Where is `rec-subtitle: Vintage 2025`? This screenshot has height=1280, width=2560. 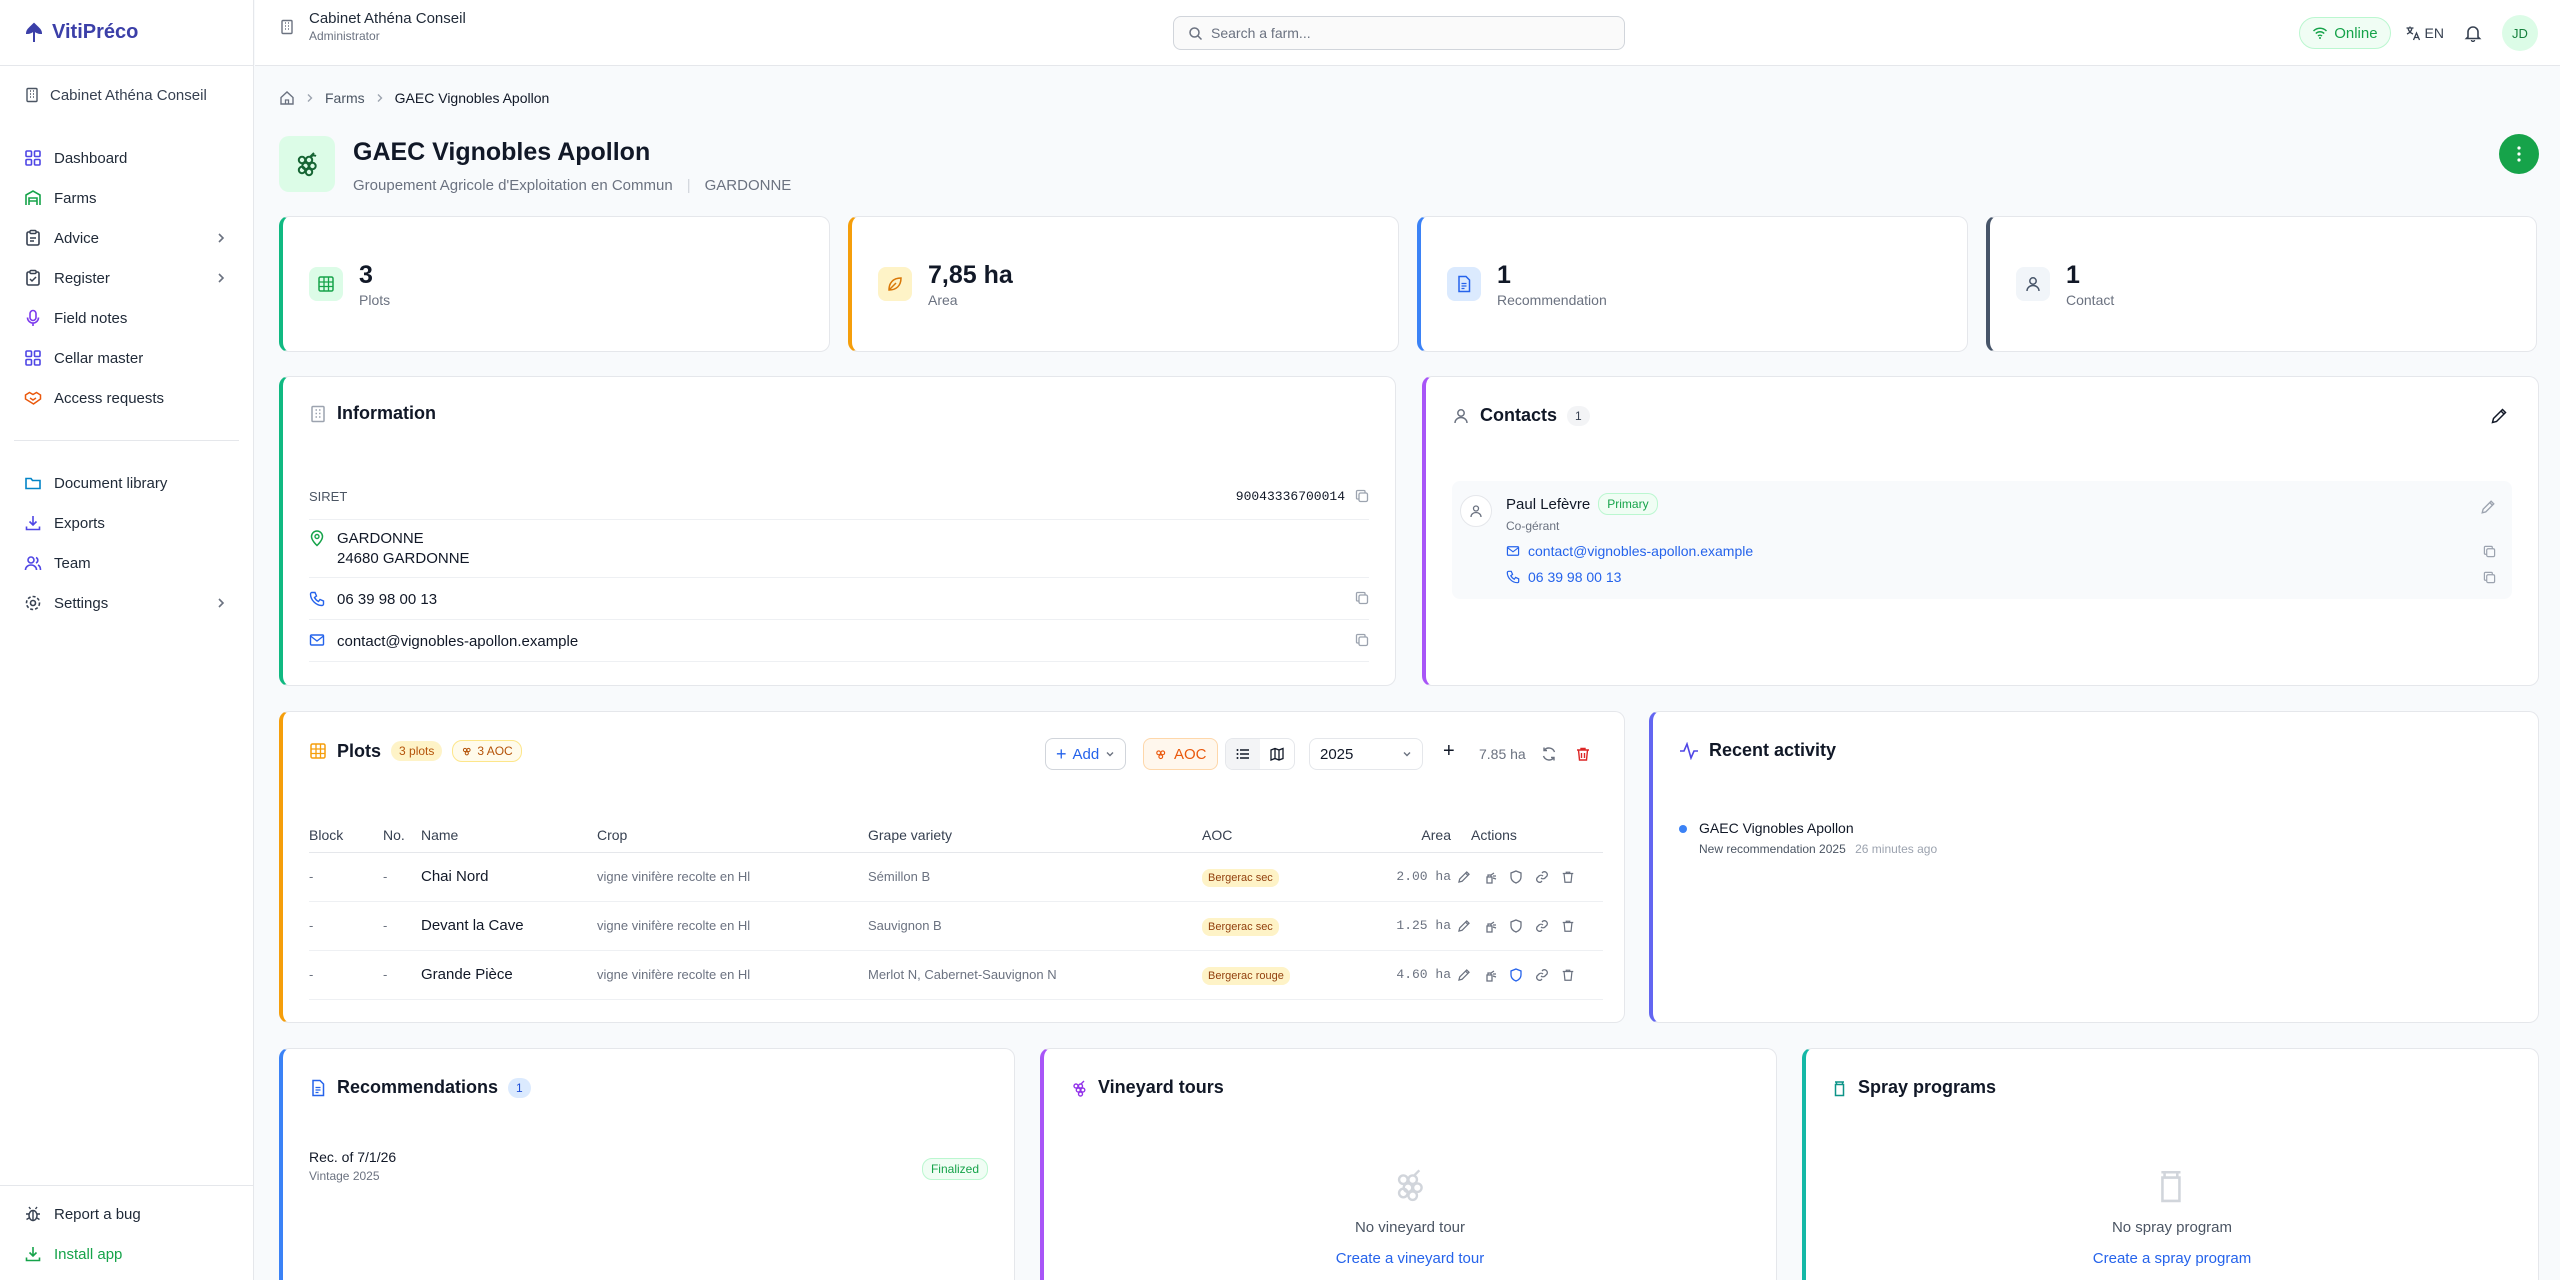 rec-subtitle: Vintage 2025 is located at coordinates (344, 1176).